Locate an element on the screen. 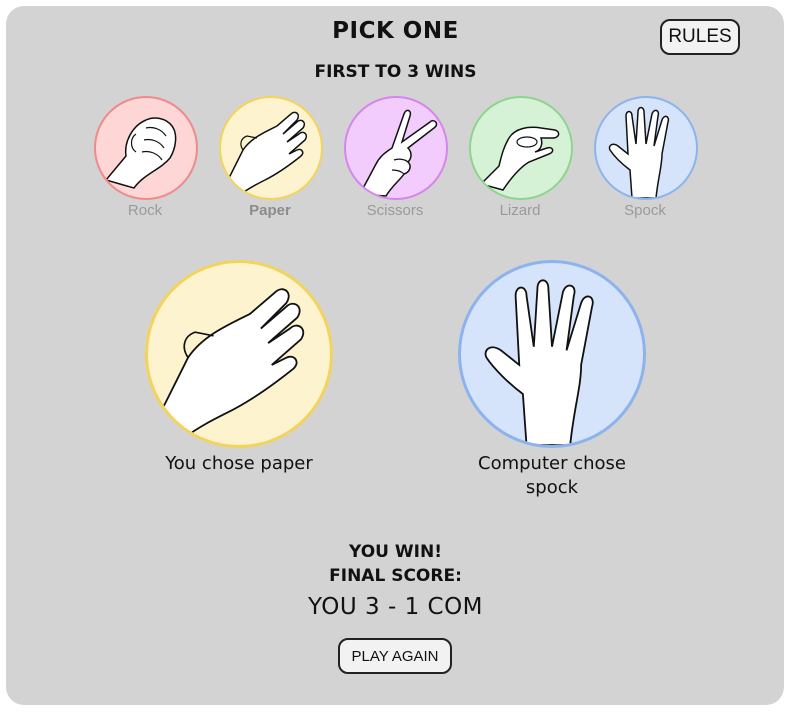  player-choice-display is located at coordinates (239, 354).